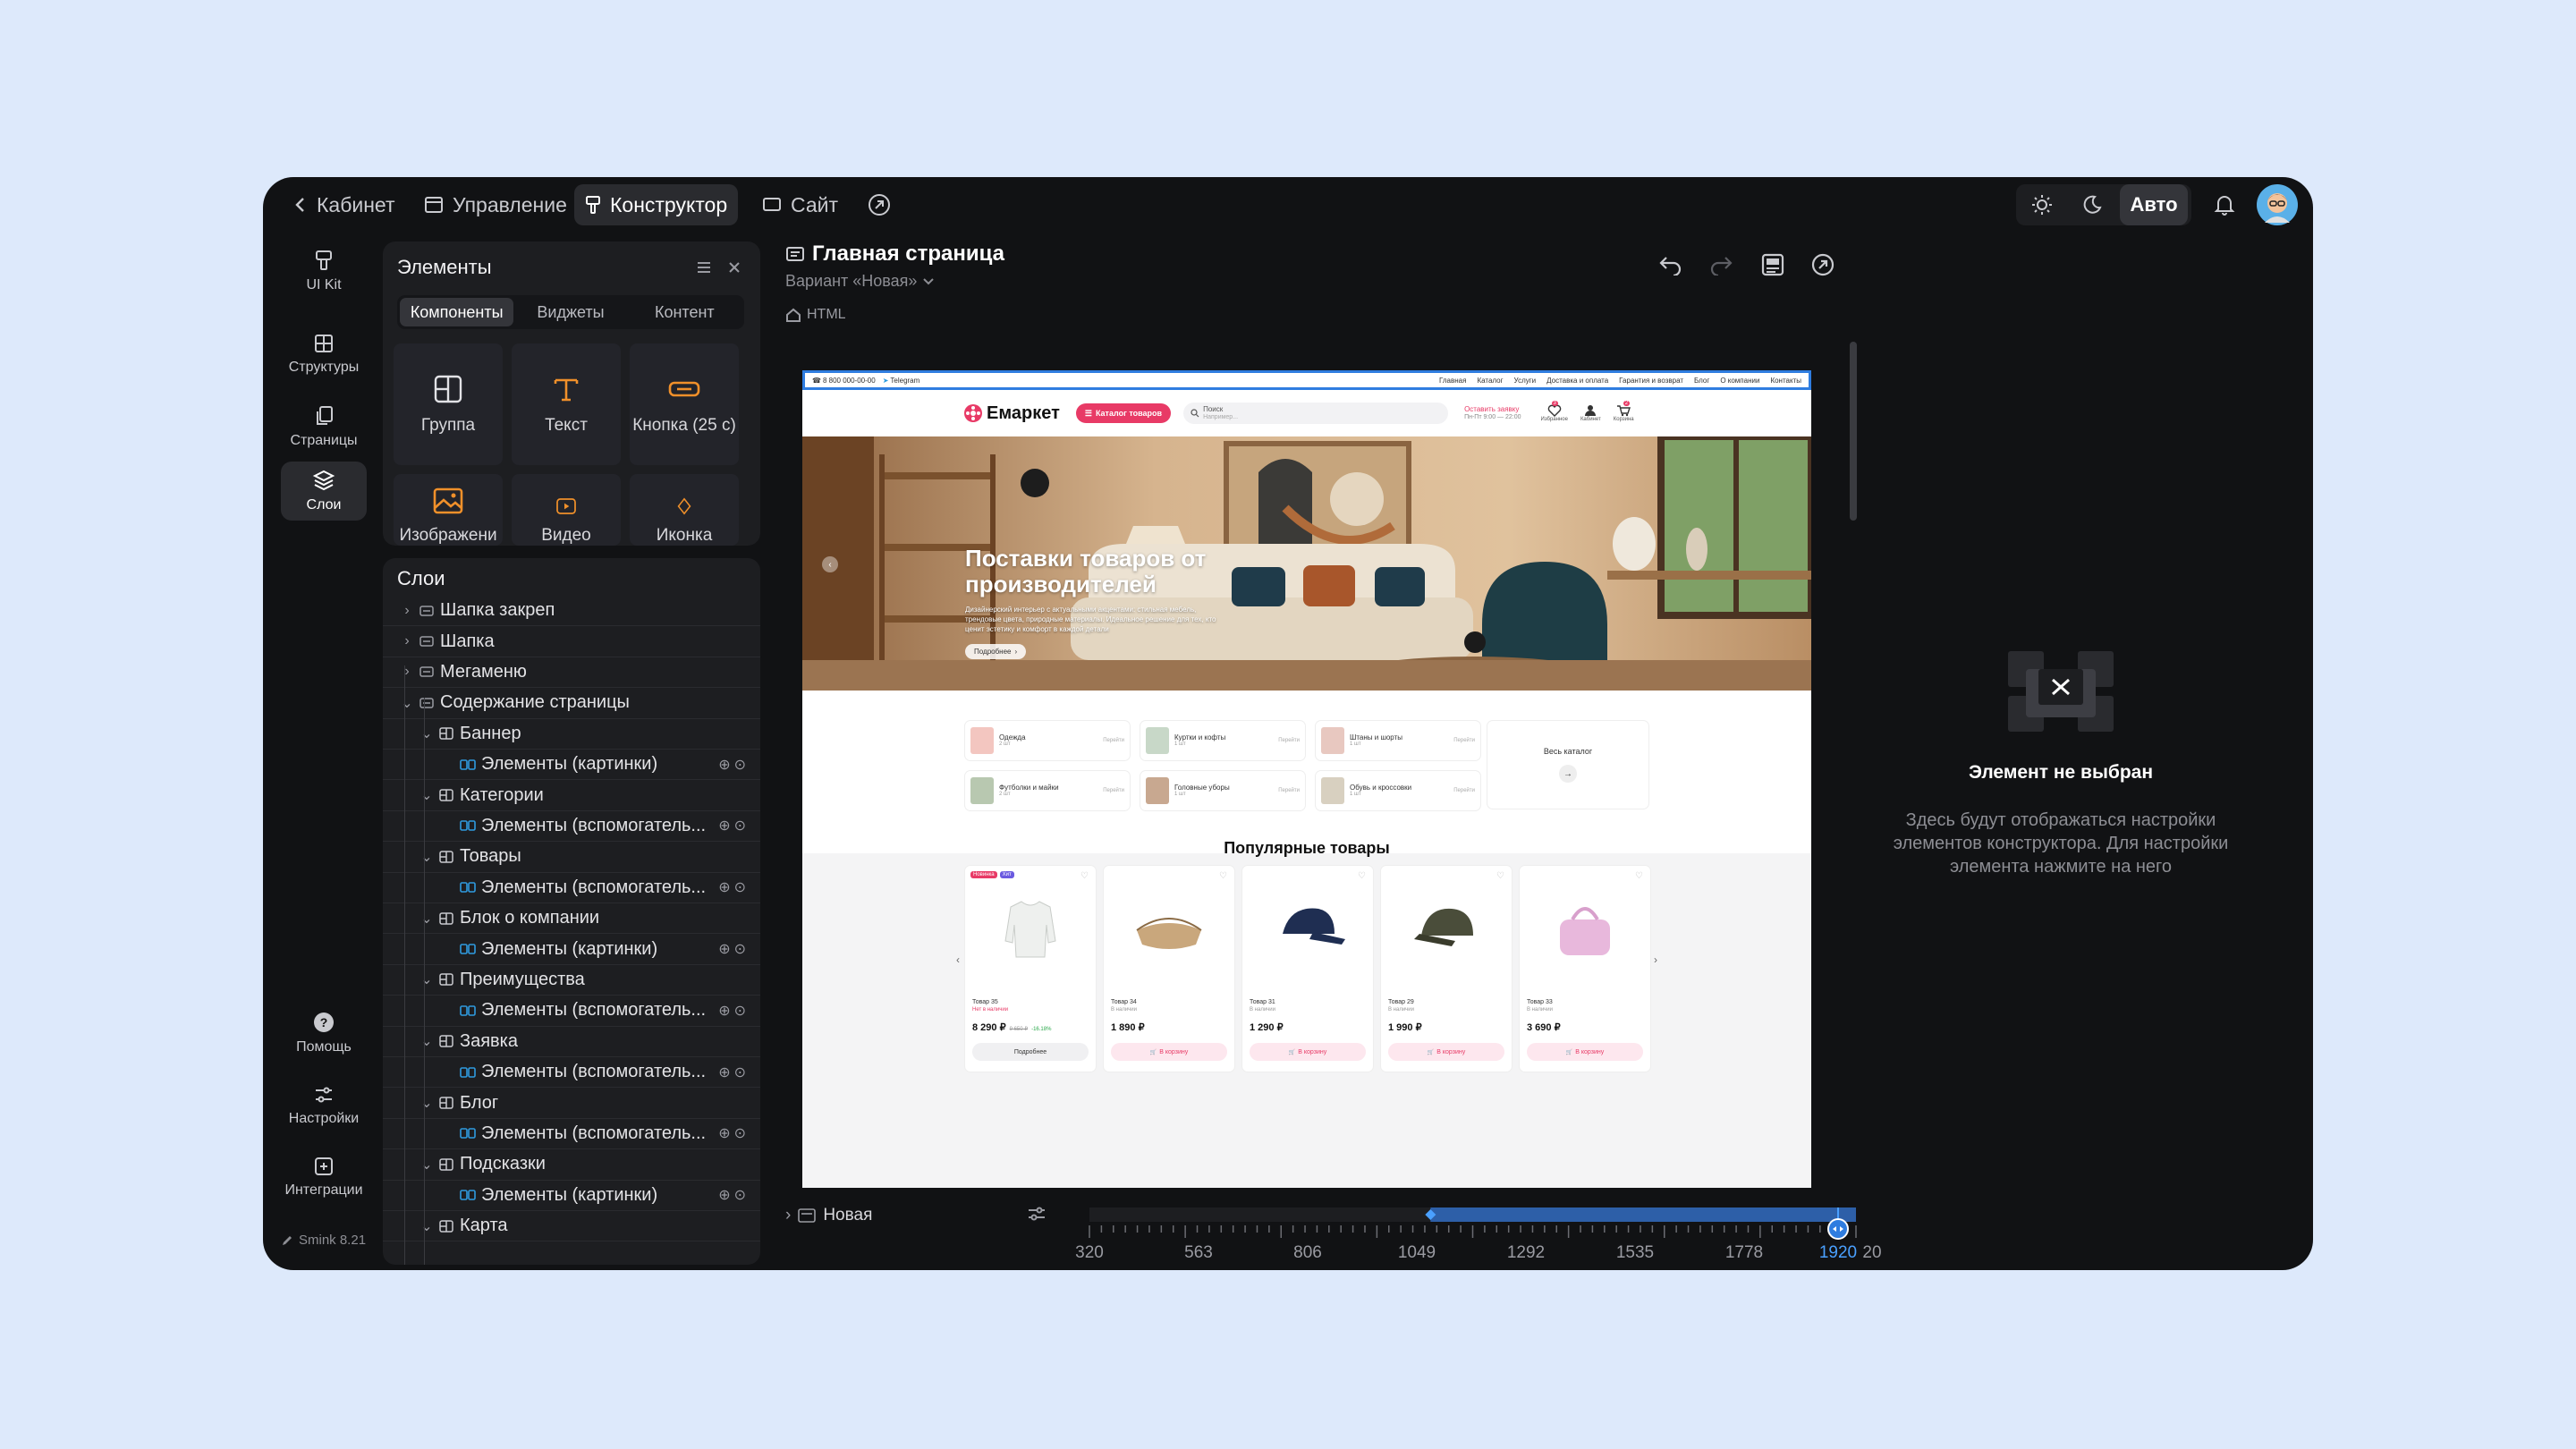 This screenshot has height=1449, width=2576. What do you see at coordinates (1554, 411) in the screenshot?
I see `header-favorites: 3 Избранное` at bounding box center [1554, 411].